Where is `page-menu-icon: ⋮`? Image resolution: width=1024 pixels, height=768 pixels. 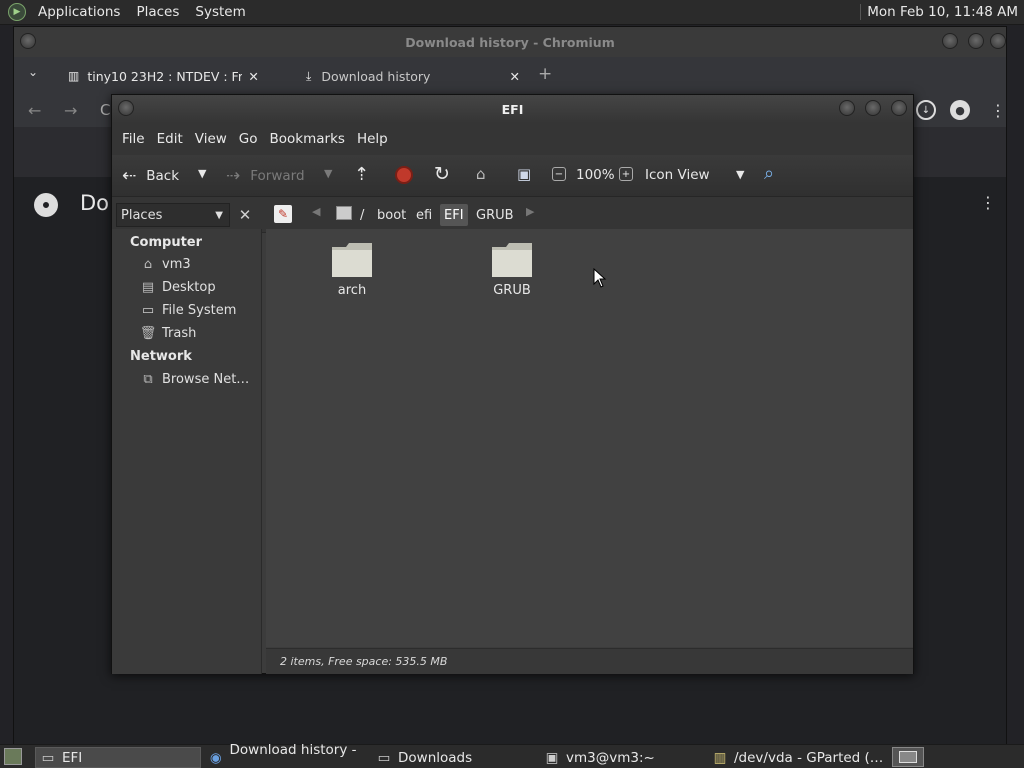 page-menu-icon: ⋮ is located at coordinates (988, 202).